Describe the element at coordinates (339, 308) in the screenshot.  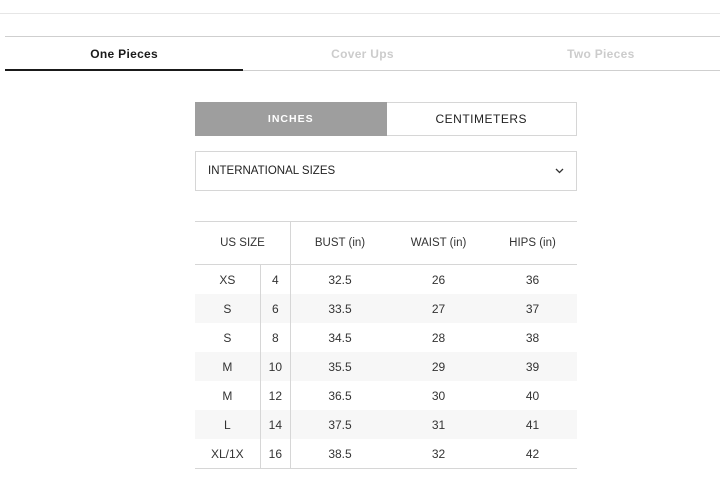
I see `bust-cell: 33.5` at that location.